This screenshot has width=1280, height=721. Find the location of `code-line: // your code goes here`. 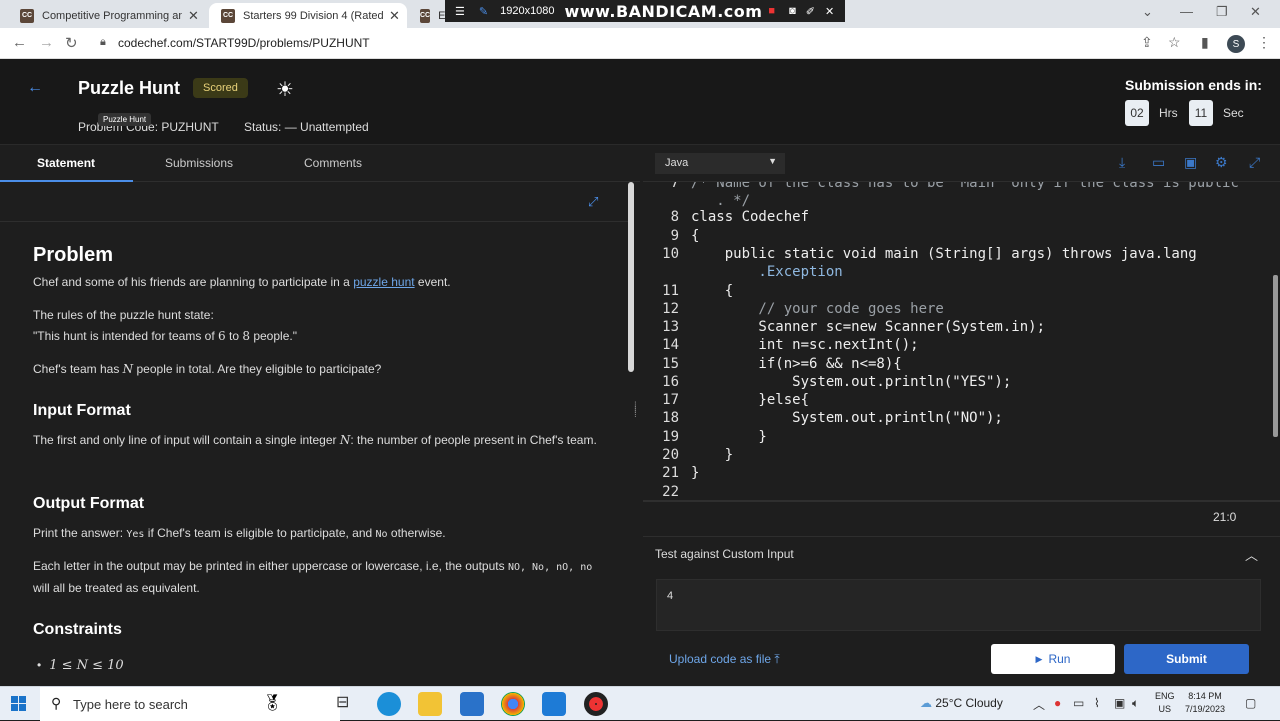

code-line: // your code goes here is located at coordinates (817, 309).